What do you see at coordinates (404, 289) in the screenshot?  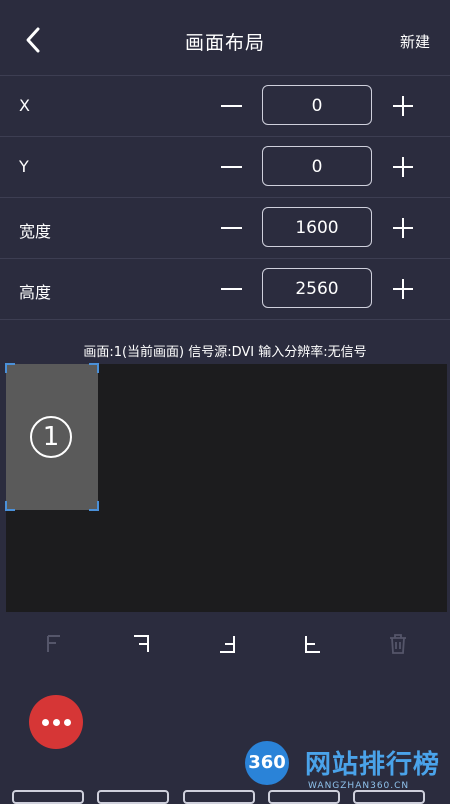 I see `increment-height-button` at bounding box center [404, 289].